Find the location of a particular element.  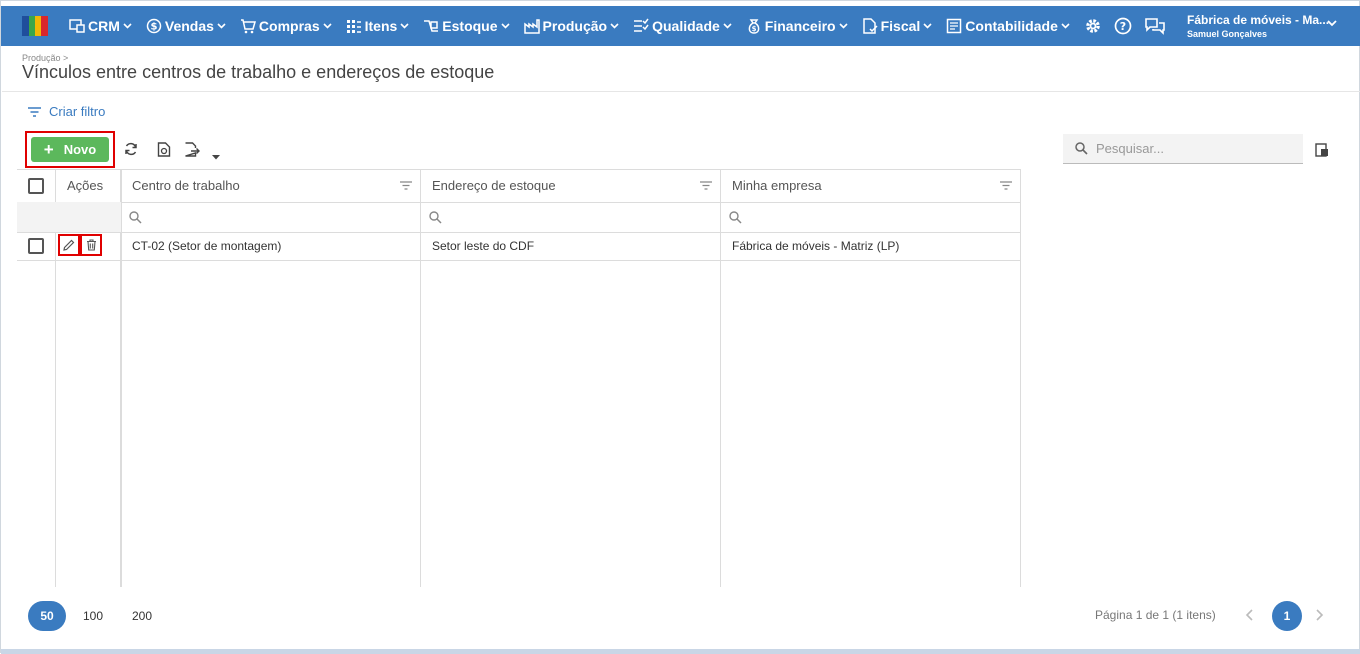

col-header-endereco: Endereço de estoque is located at coordinates (572, 185).